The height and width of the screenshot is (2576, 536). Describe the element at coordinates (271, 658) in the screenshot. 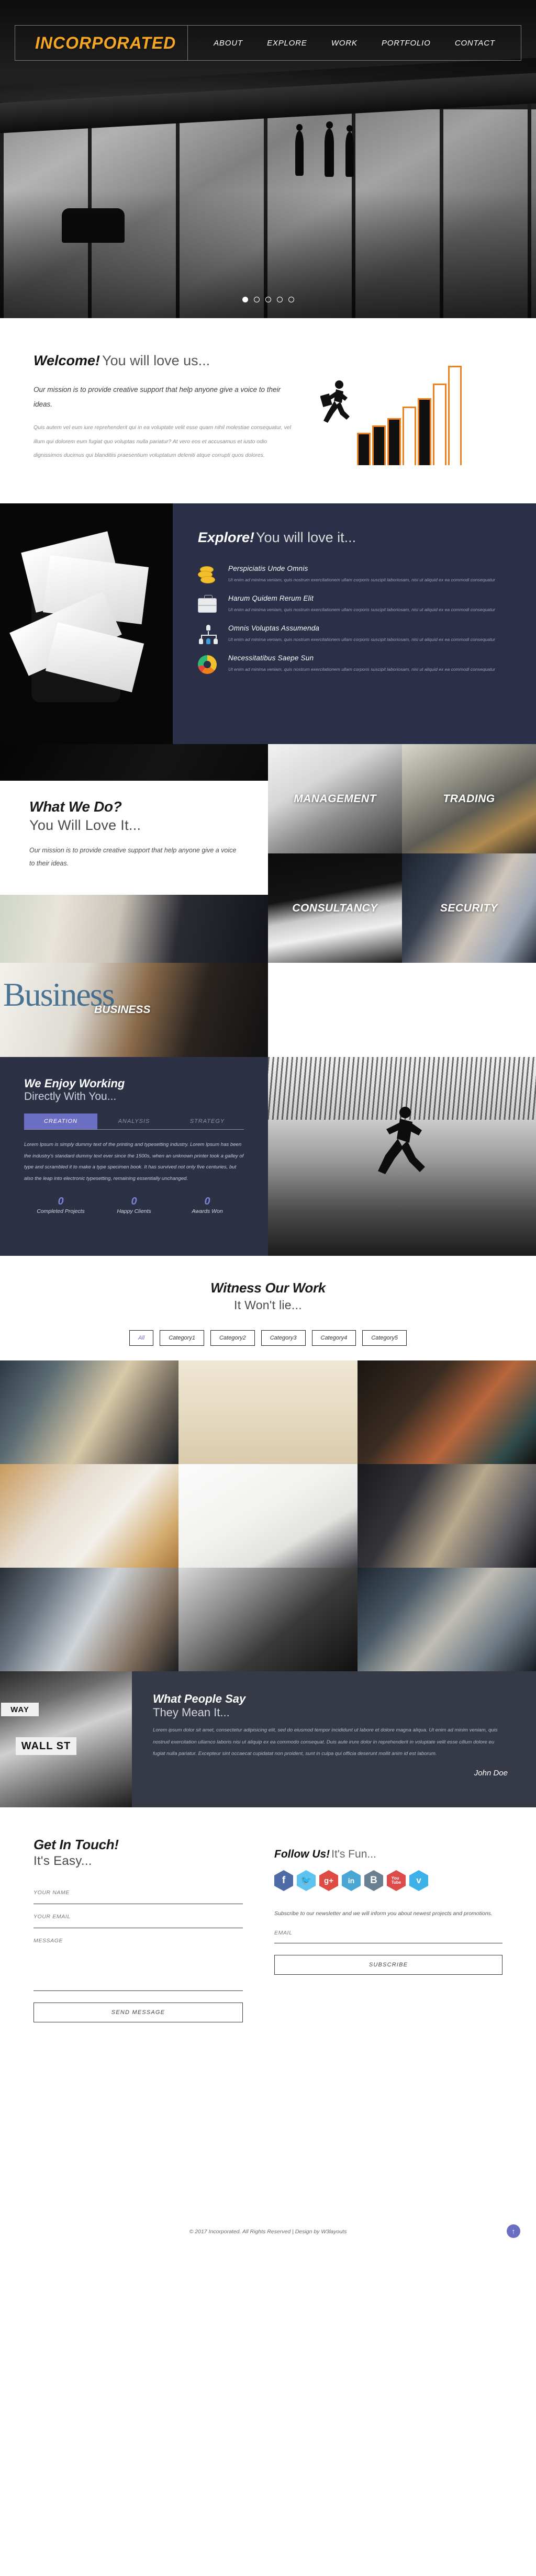

I see `feature-title-4: Necessitatibus Saepe Sun` at that location.